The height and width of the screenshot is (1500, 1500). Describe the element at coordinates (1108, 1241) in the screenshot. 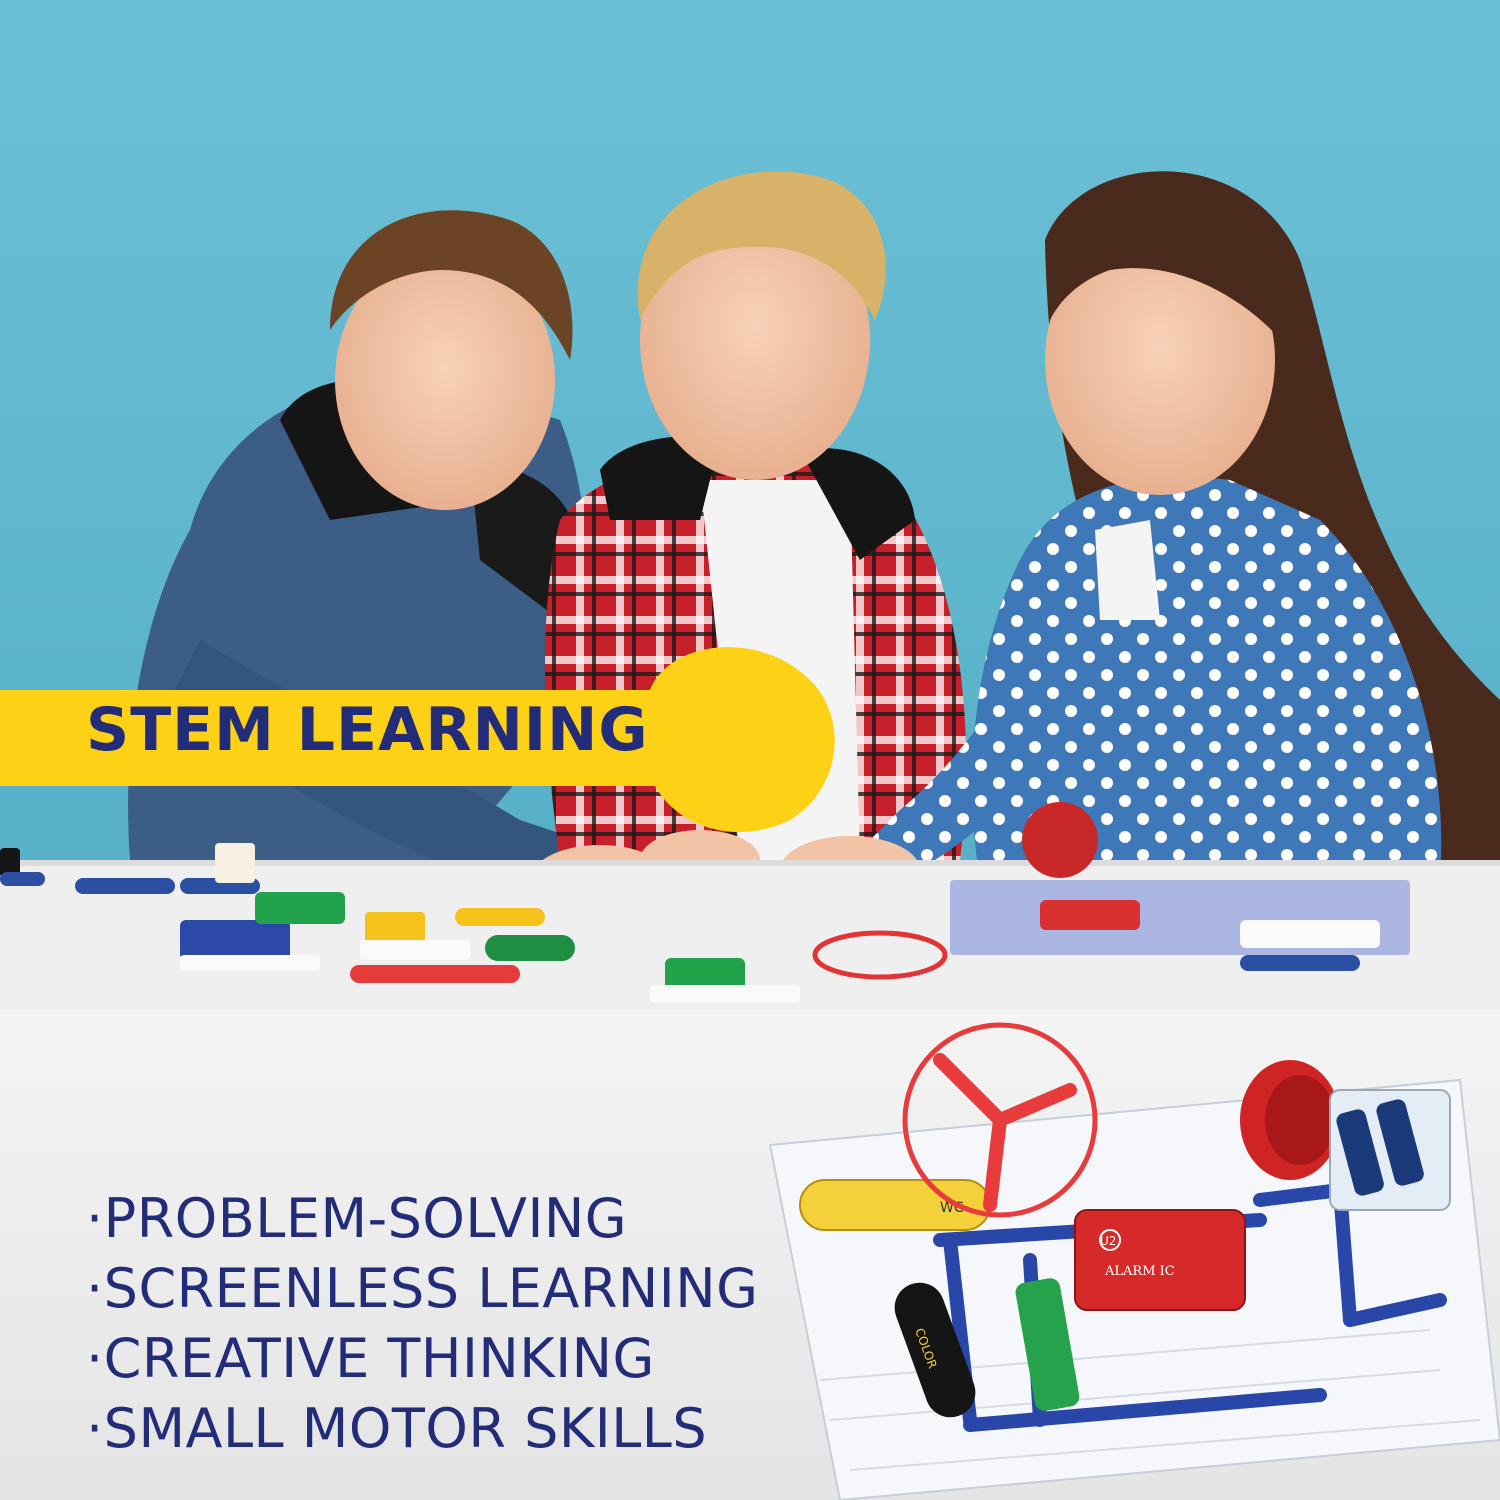

I see `alarm-label: U2` at that location.